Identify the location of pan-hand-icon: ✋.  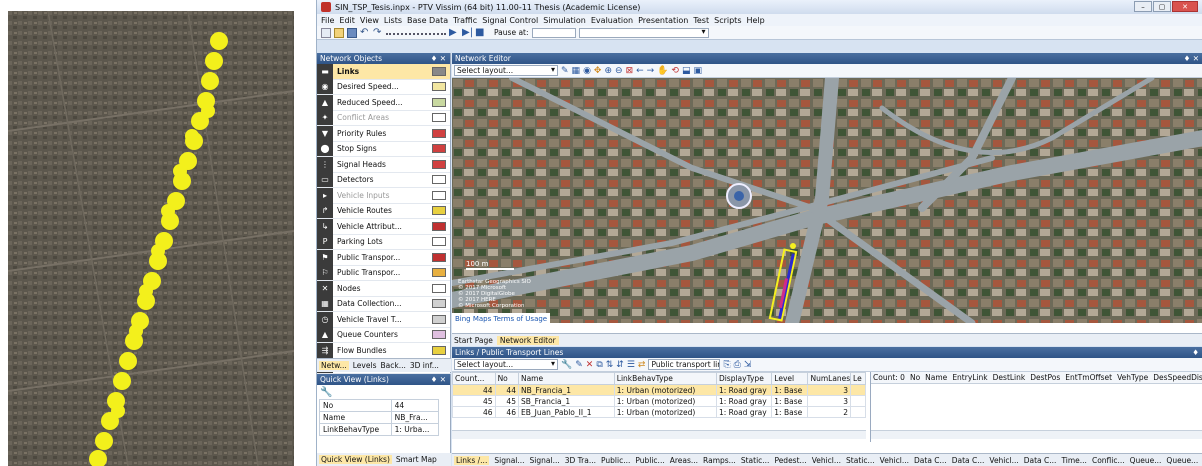
(662, 71).